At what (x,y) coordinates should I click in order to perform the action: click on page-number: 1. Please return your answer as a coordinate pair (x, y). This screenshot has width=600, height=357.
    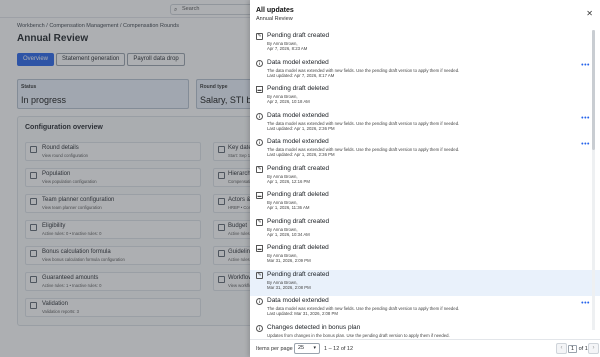
    Looking at the image, I should click on (573, 349).